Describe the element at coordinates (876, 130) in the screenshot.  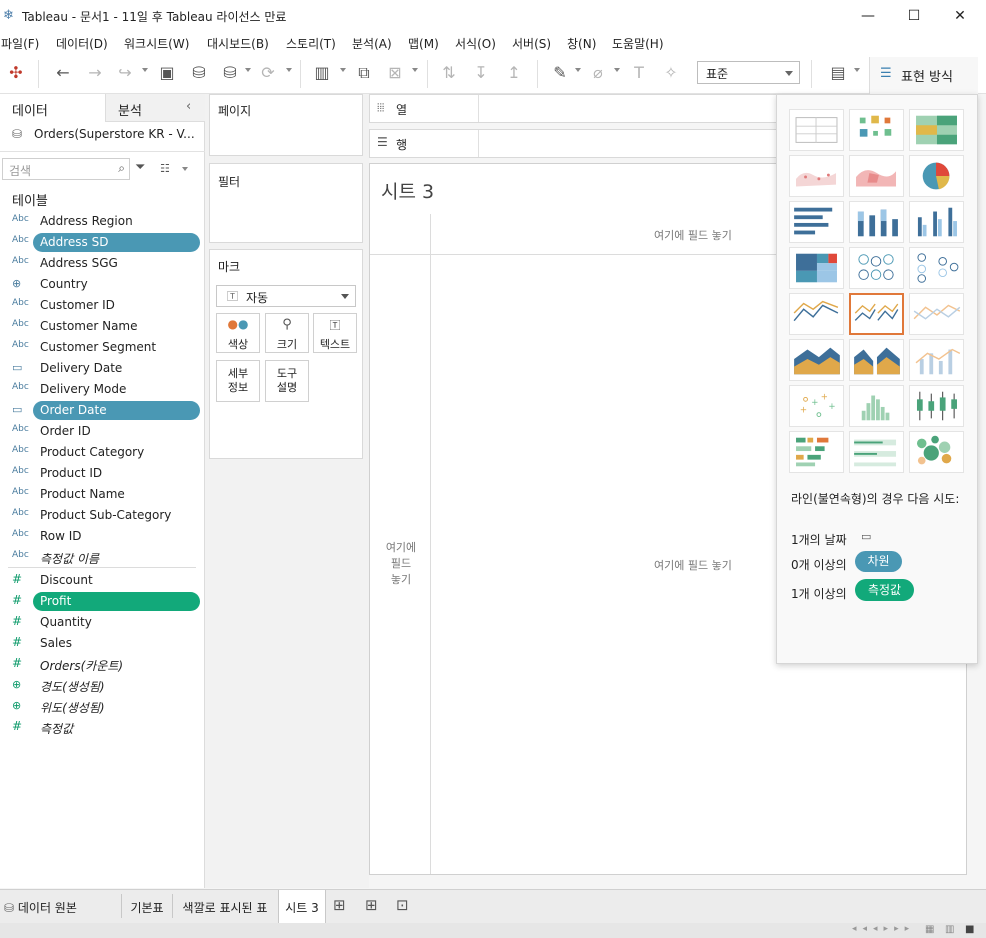
I see `chart-type-heat-map` at that location.